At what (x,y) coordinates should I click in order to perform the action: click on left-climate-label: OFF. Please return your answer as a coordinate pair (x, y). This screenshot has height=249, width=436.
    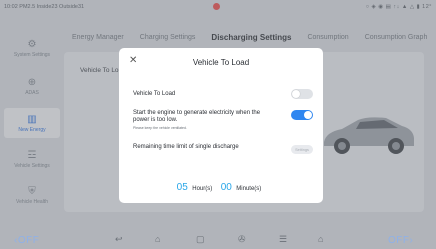
    Looking at the image, I should click on (28, 240).